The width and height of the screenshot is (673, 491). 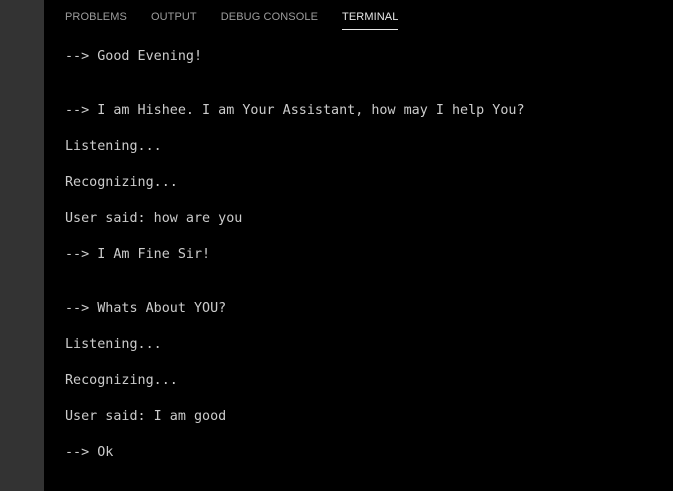 What do you see at coordinates (370, 15) in the screenshot?
I see `tab-terminal: TERMINAL` at bounding box center [370, 15].